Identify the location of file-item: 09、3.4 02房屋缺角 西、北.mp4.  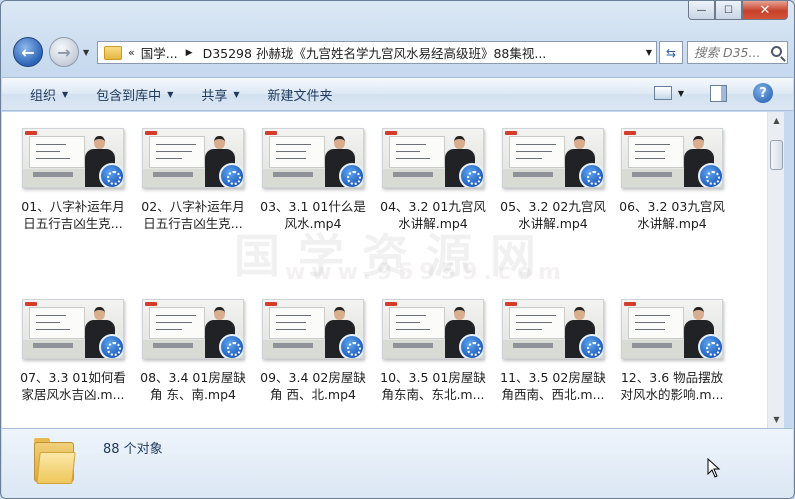
(313, 351).